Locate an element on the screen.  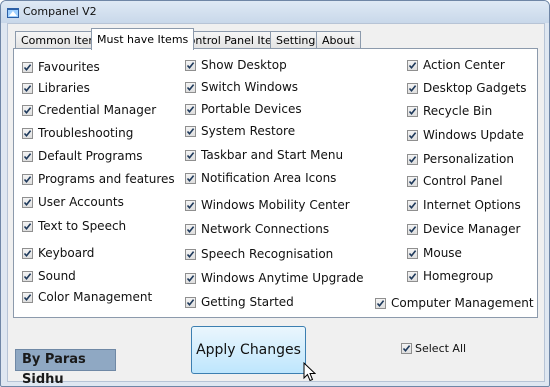
checkbox-network-connections: Network Connections is located at coordinates (257, 229).